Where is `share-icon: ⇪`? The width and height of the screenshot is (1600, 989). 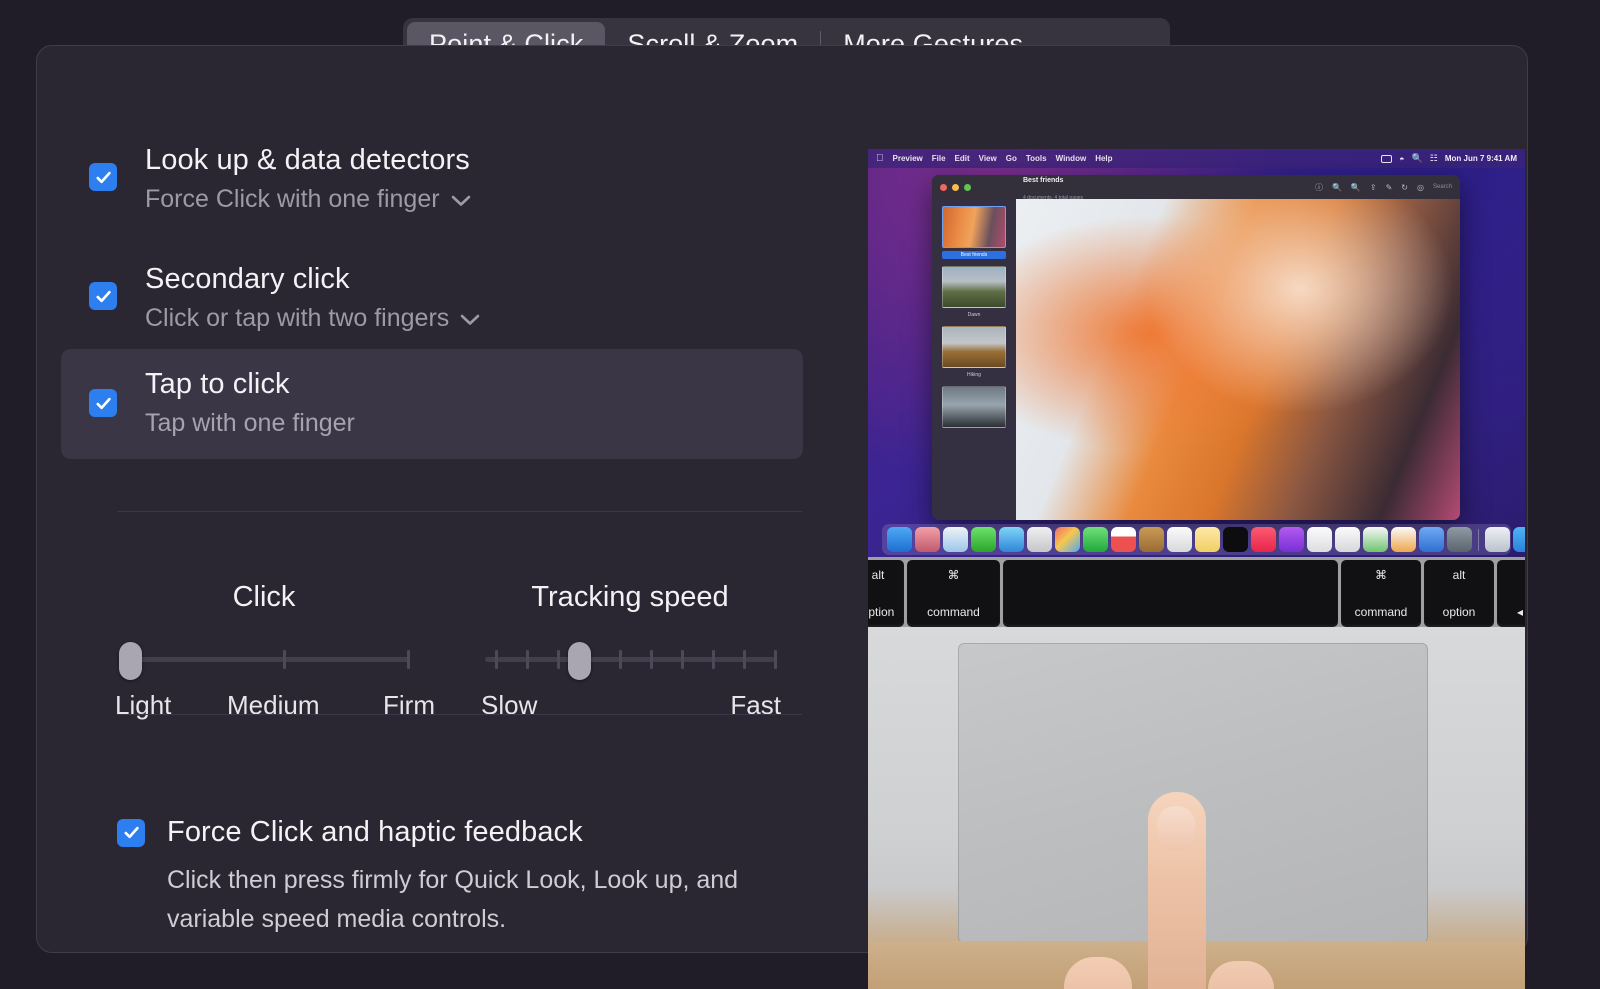
share-icon: ⇪ is located at coordinates (1373, 187).